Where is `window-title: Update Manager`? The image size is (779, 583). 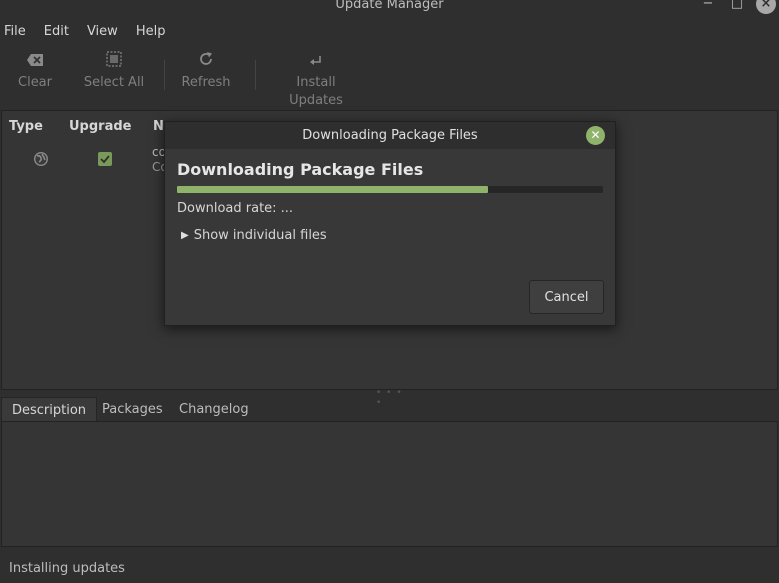
window-title: Update Manager is located at coordinates (389, 6).